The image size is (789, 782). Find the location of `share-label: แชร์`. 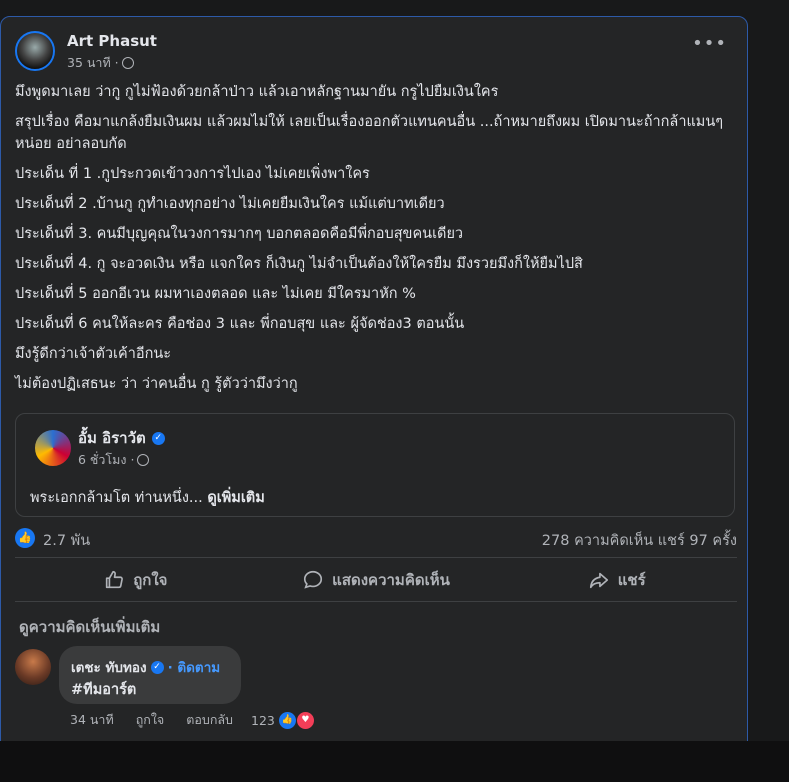

share-label: แชร์ is located at coordinates (631, 580).